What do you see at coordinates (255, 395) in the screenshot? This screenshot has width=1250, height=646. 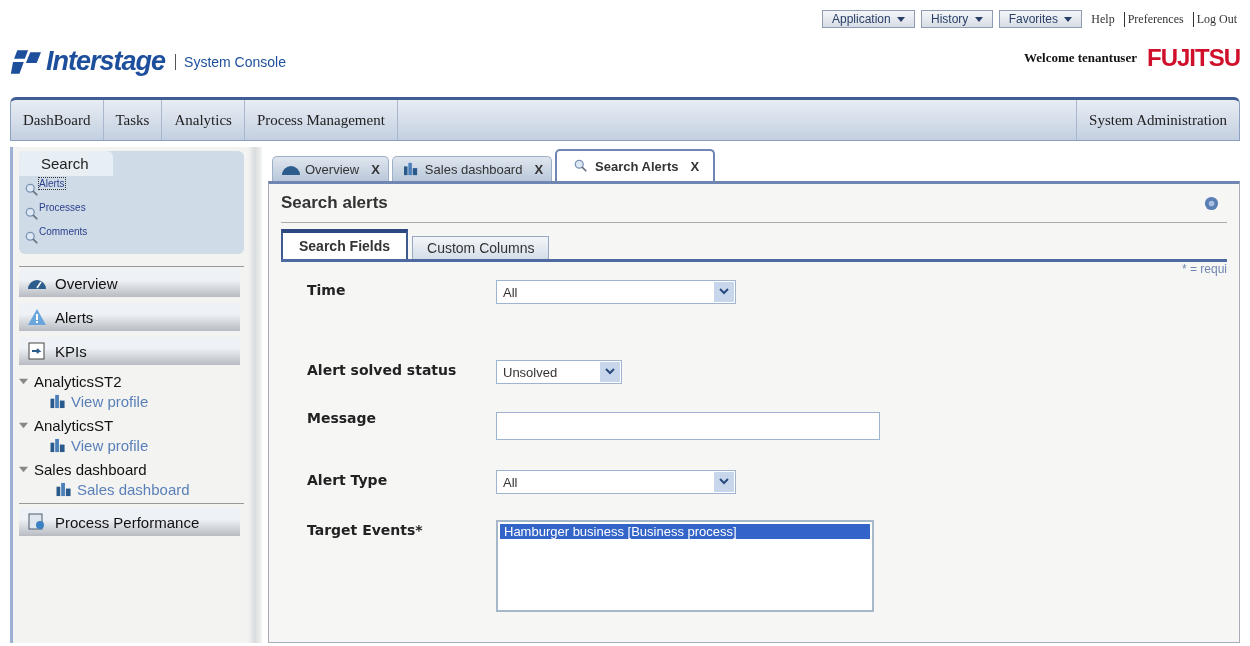 I see `splitter-handle` at bounding box center [255, 395].